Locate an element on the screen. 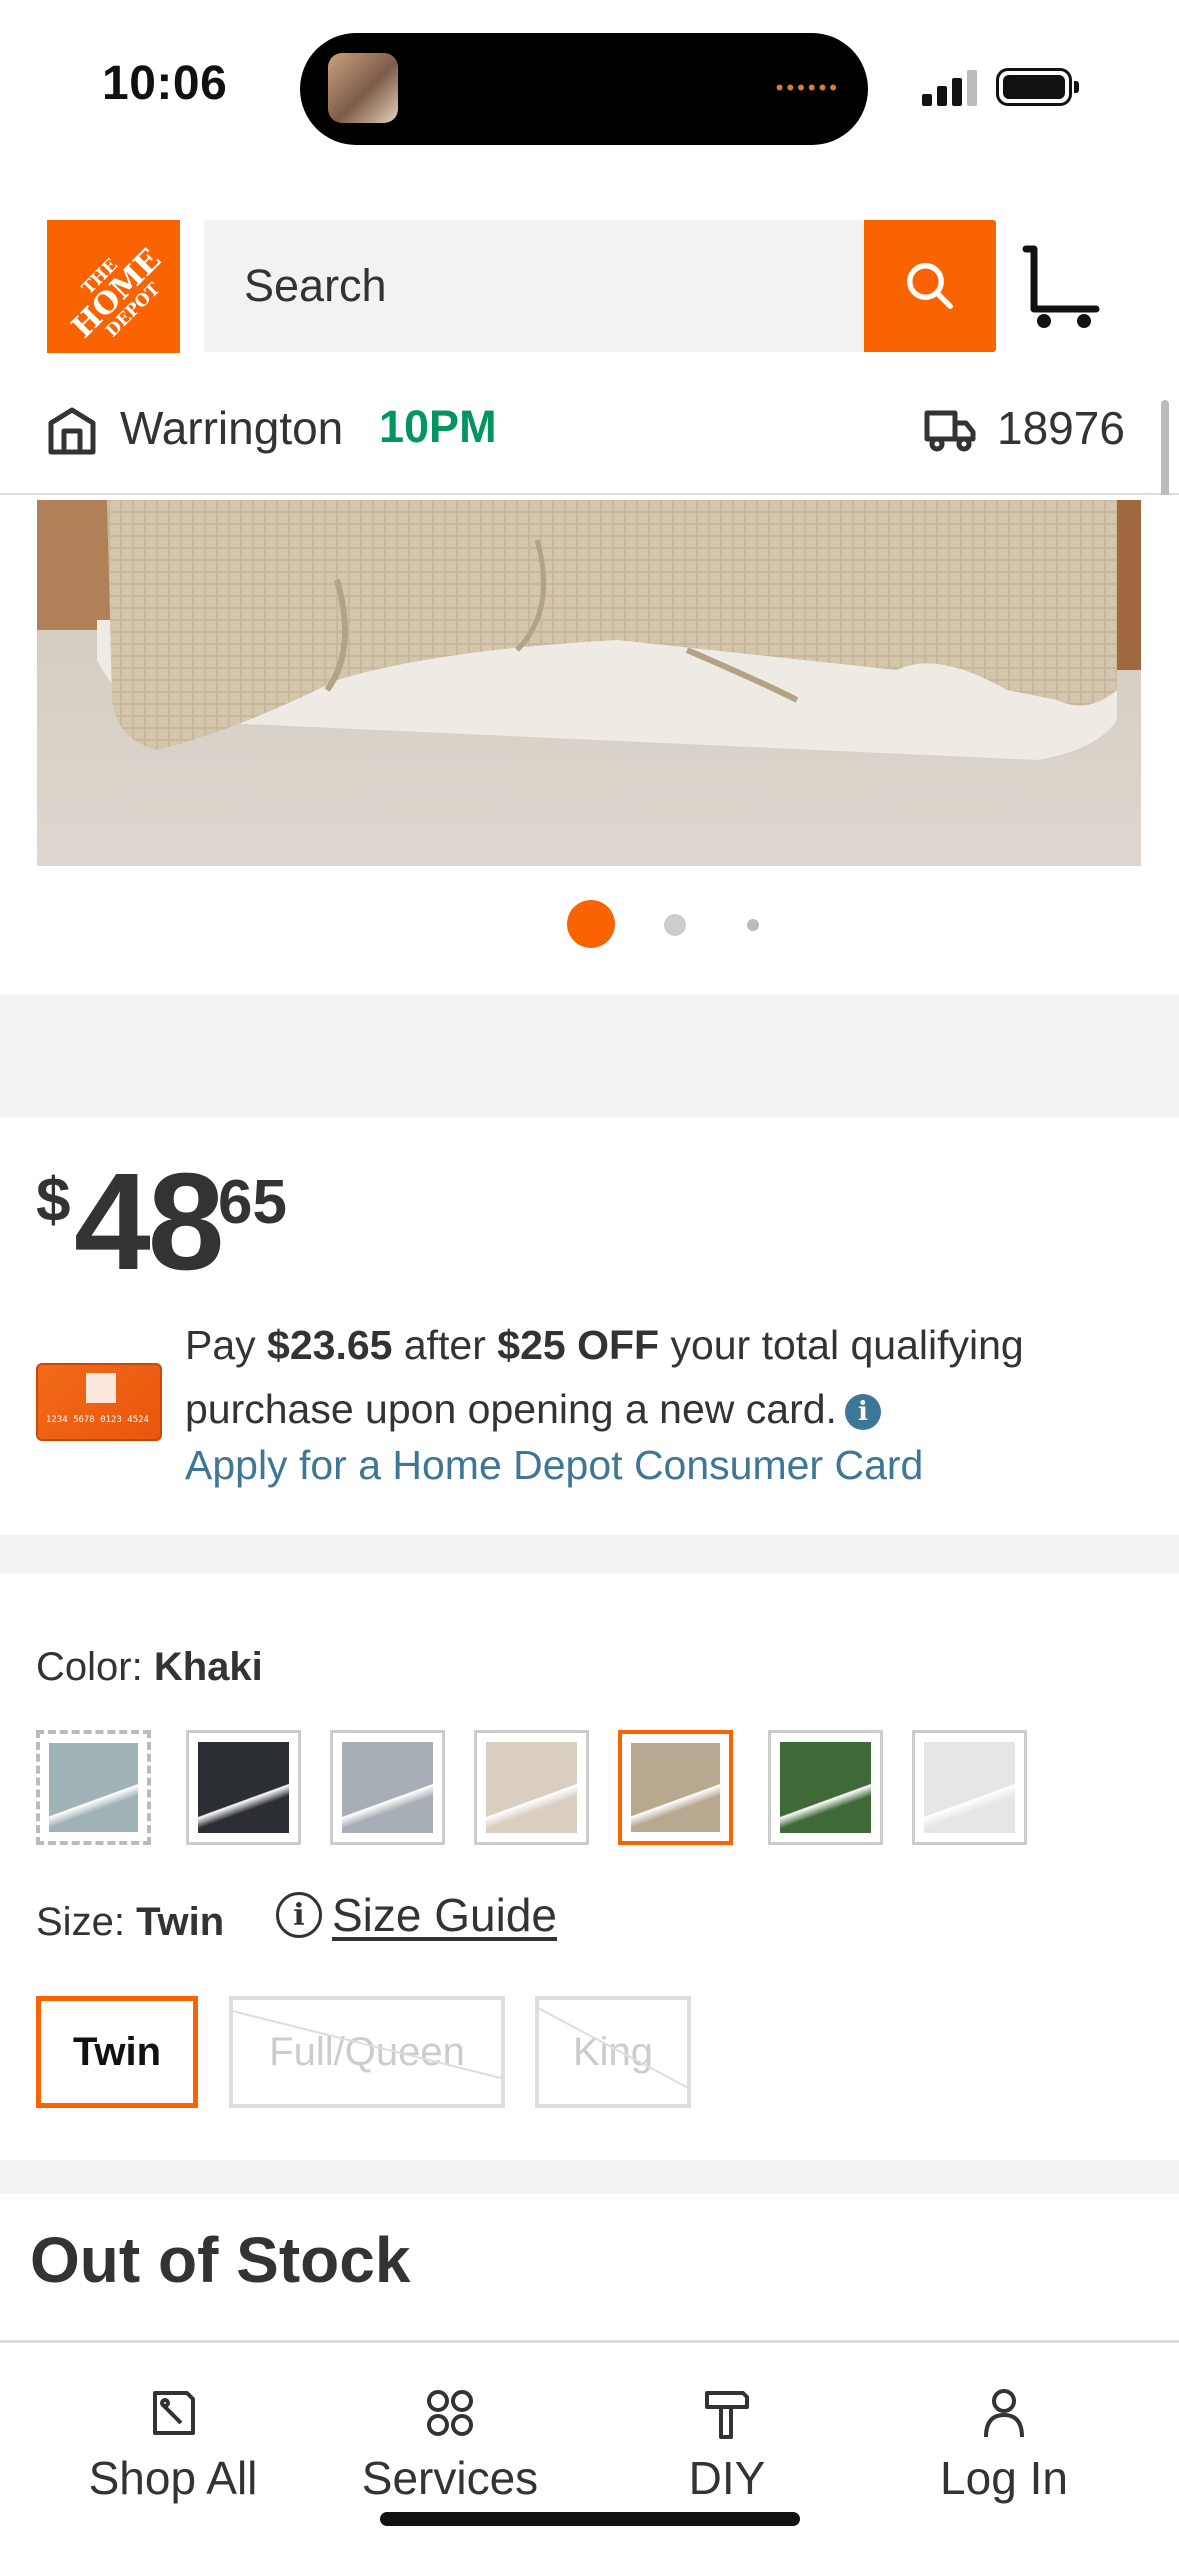  color-swatch-green is located at coordinates (825, 1787).